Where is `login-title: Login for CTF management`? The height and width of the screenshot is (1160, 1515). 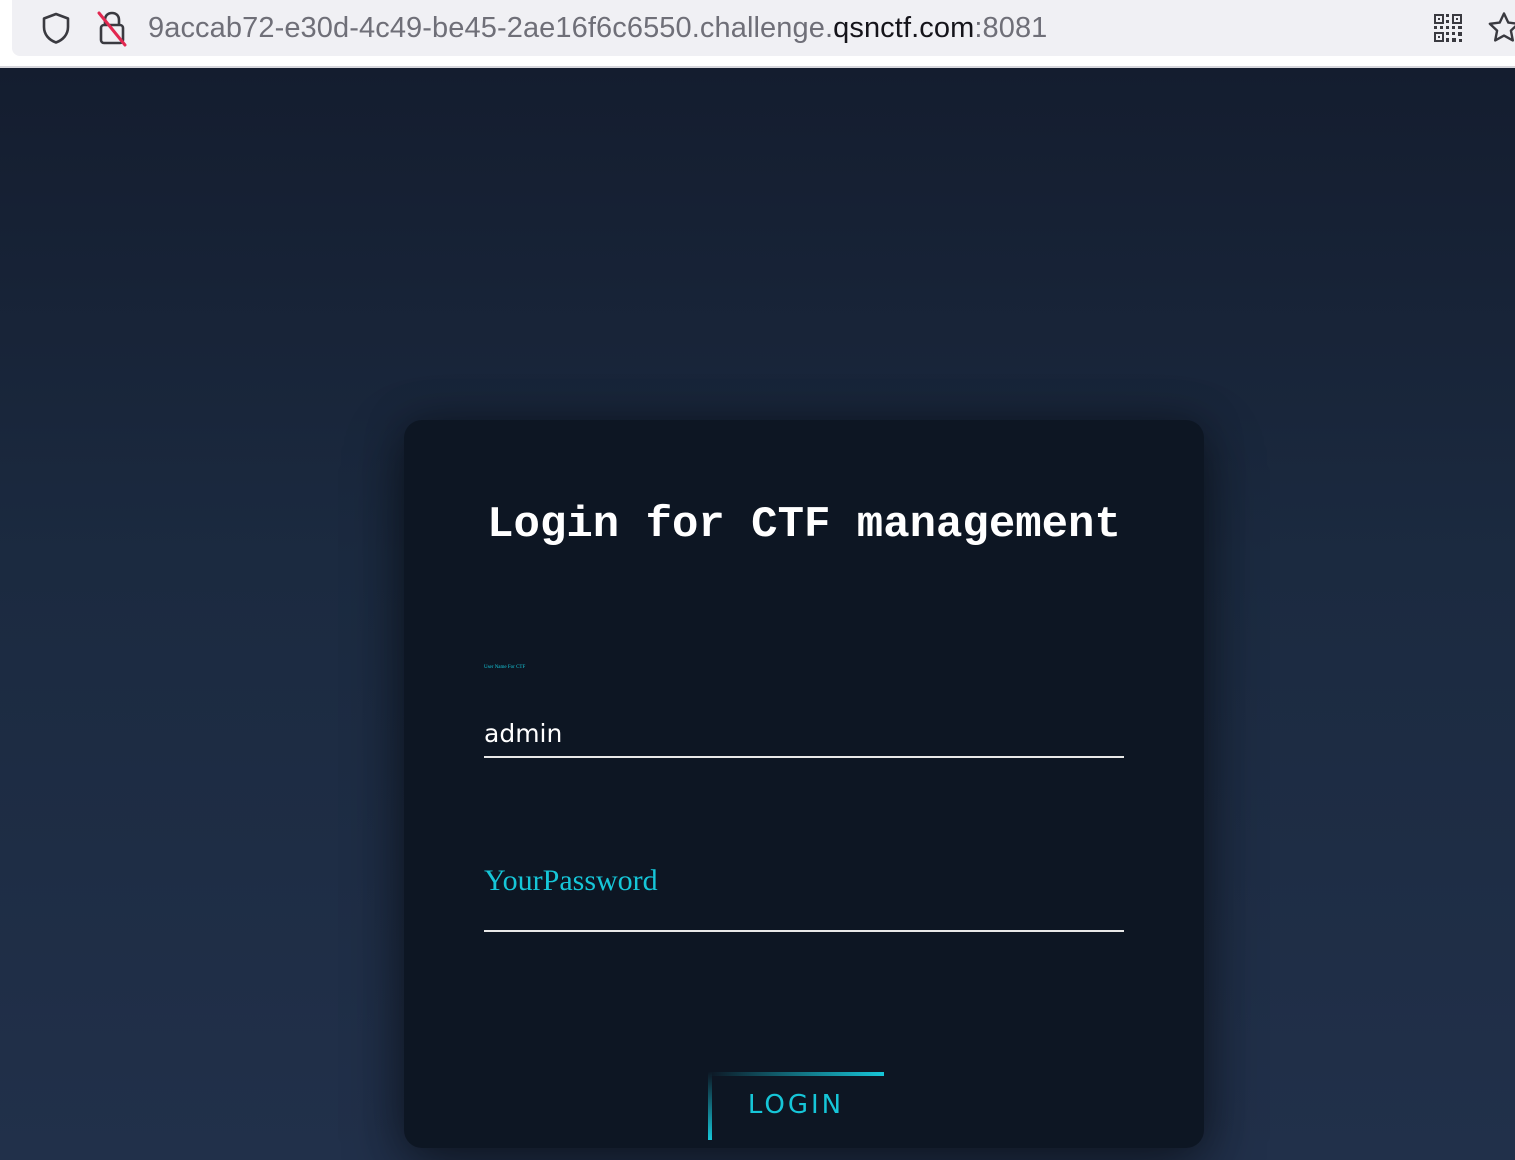 login-title: Login for CTF management is located at coordinates (804, 525).